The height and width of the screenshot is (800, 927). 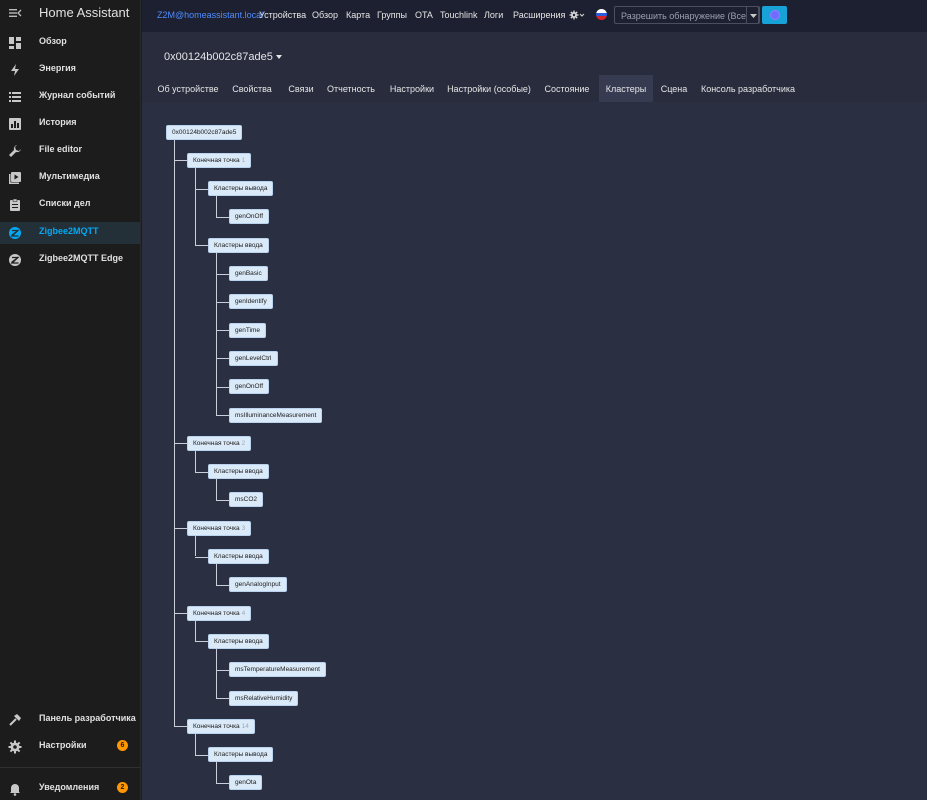 I want to click on menu-collapse-icon, so click(x=15, y=13).